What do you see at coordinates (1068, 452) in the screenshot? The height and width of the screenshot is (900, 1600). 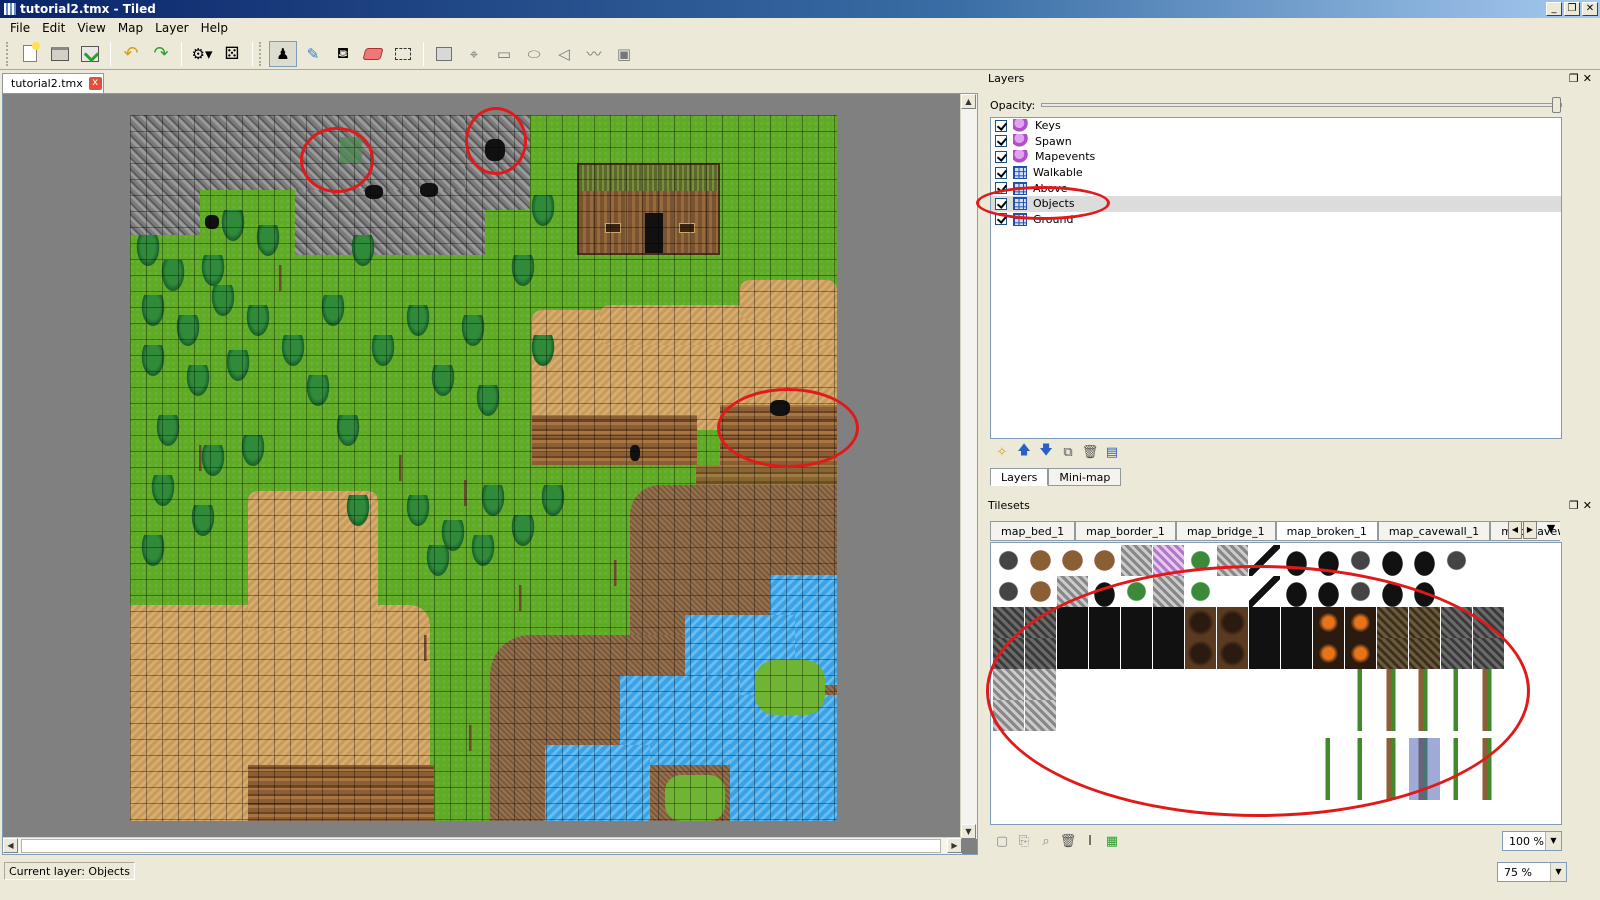 I see `duplicate-layer-button: ⧉` at bounding box center [1068, 452].